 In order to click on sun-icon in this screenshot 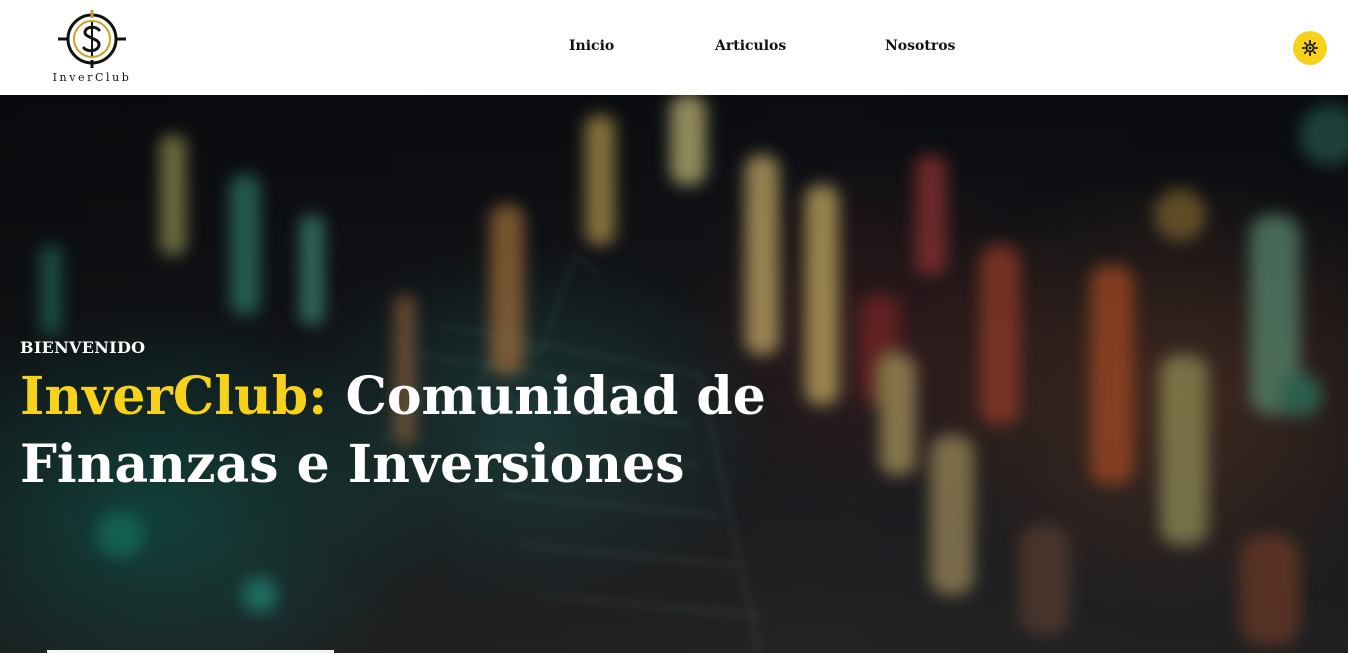, I will do `click(1310, 48)`.